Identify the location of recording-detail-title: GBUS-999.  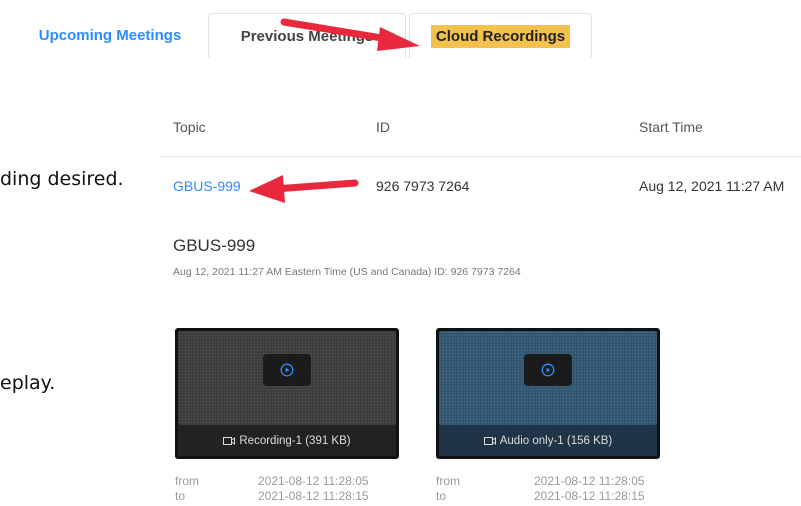
(214, 245).